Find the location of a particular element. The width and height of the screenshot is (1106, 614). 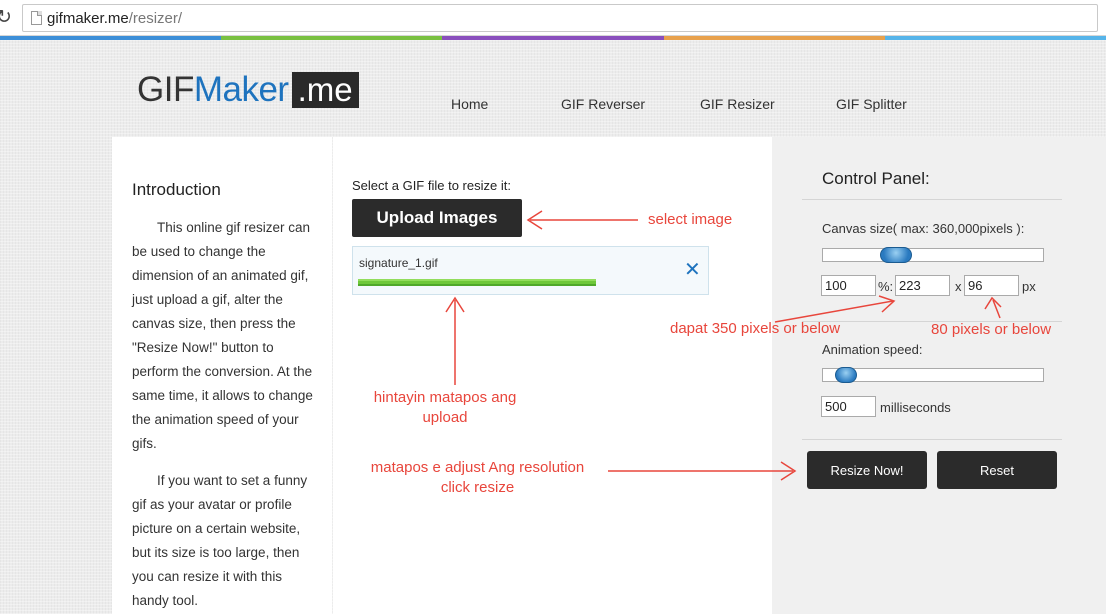

upload-images-button: Upload Images is located at coordinates (437, 218).